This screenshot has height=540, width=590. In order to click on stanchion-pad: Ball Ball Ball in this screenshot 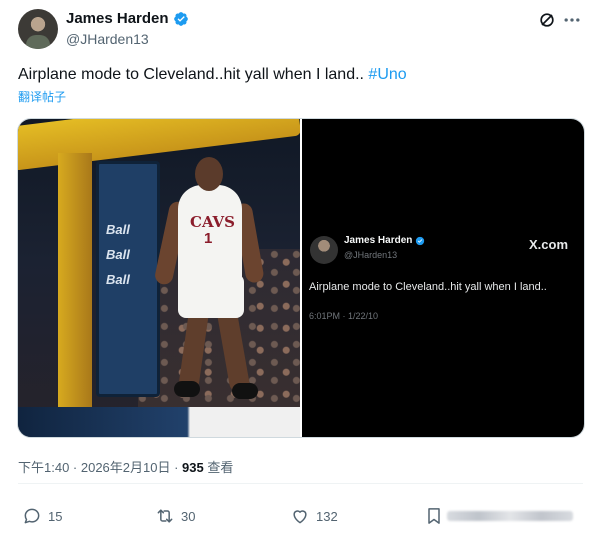, I will do `click(128, 279)`.